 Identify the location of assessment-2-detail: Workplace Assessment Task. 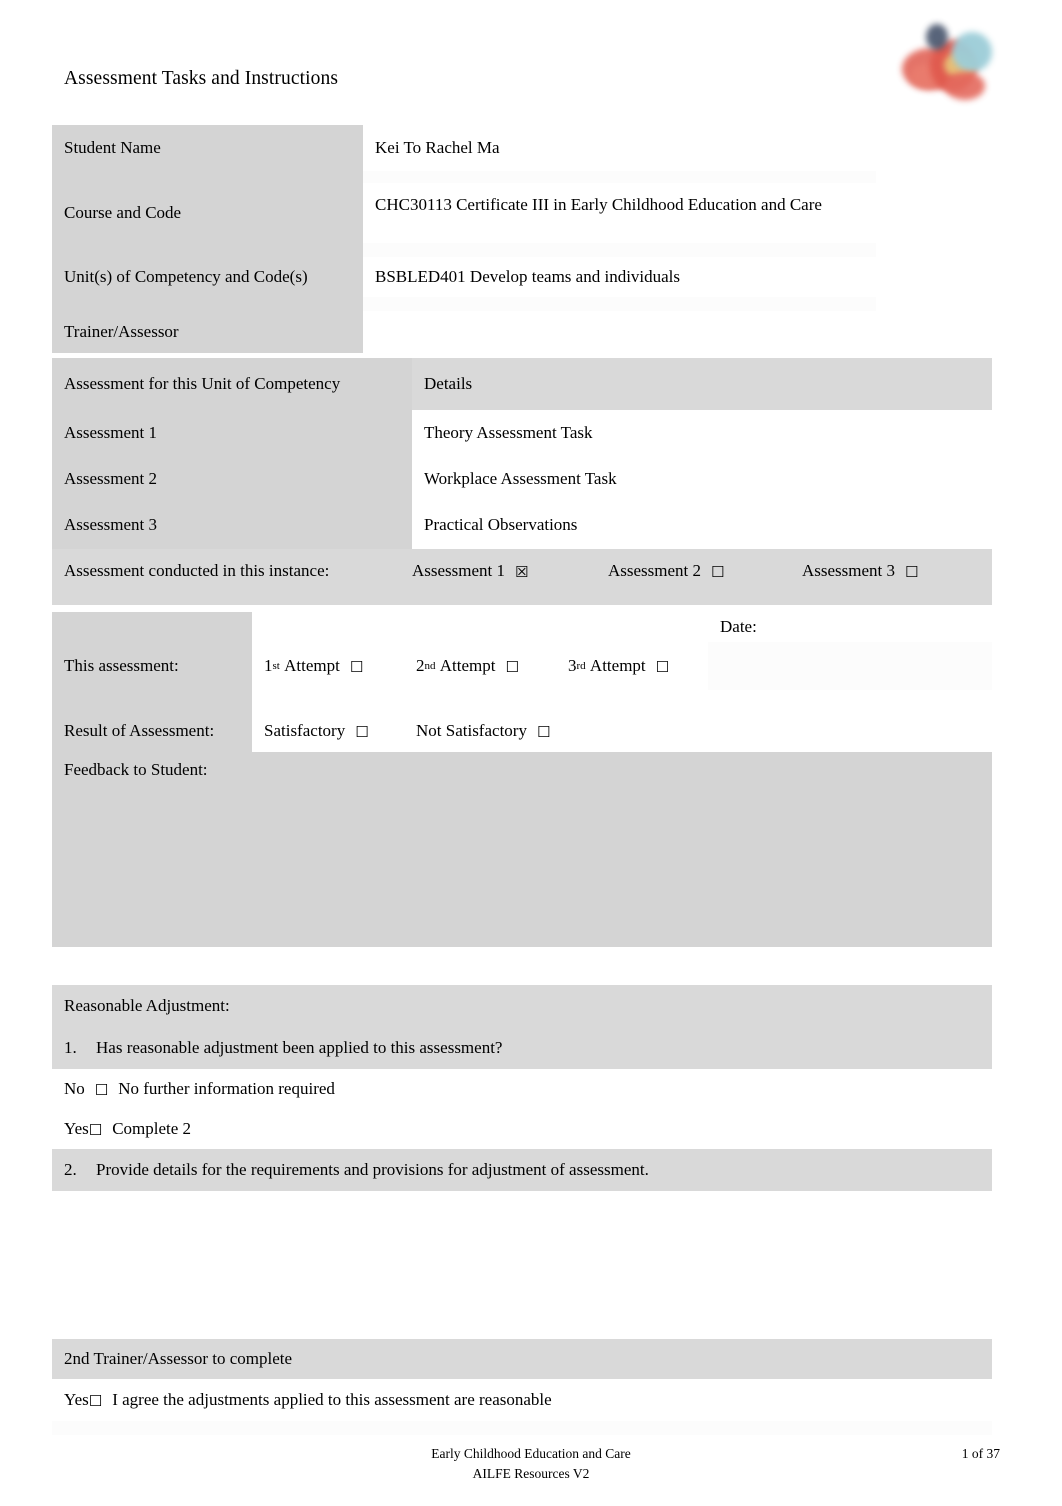
(702, 479).